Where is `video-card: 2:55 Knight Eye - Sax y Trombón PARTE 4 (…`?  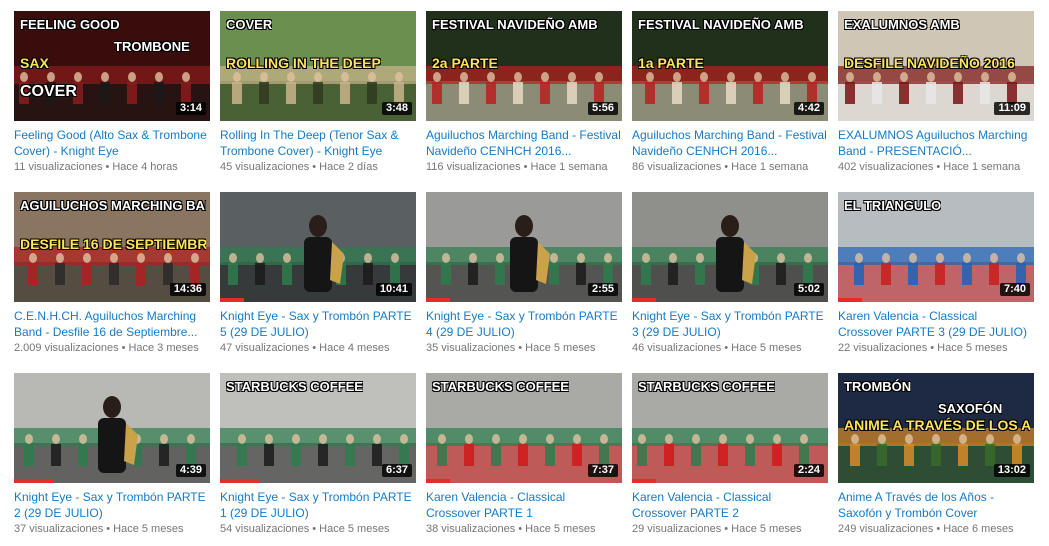 video-card: 2:55 Knight Eye - Sax y Trombón PARTE 4 (… is located at coordinates (524, 273).